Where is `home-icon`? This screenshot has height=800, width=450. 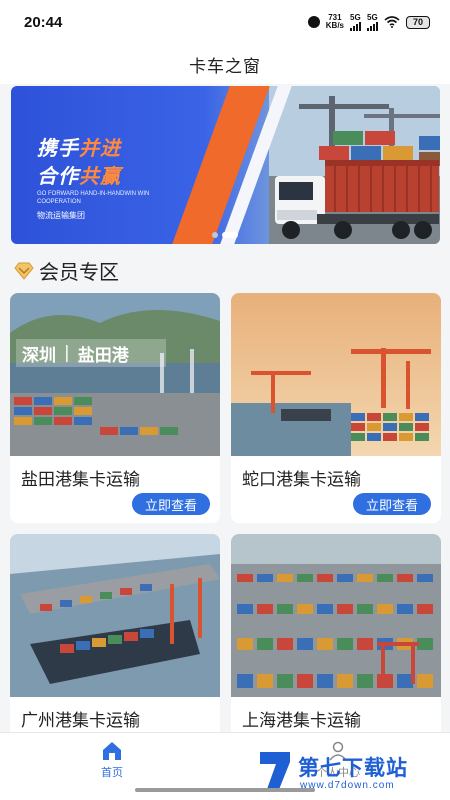
home-icon is located at coordinates (112, 751).